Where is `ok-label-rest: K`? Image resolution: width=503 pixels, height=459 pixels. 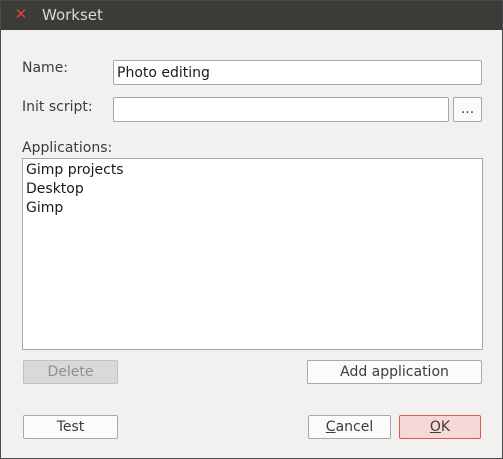 ok-label-rest: K is located at coordinates (445, 427).